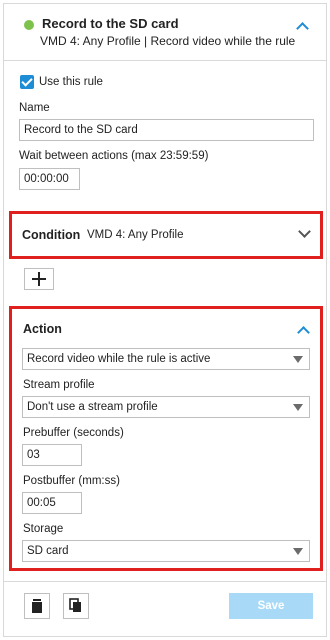 The image size is (330, 640). What do you see at coordinates (71, 82) in the screenshot?
I see `use-rule-label: Use this rule` at bounding box center [71, 82].